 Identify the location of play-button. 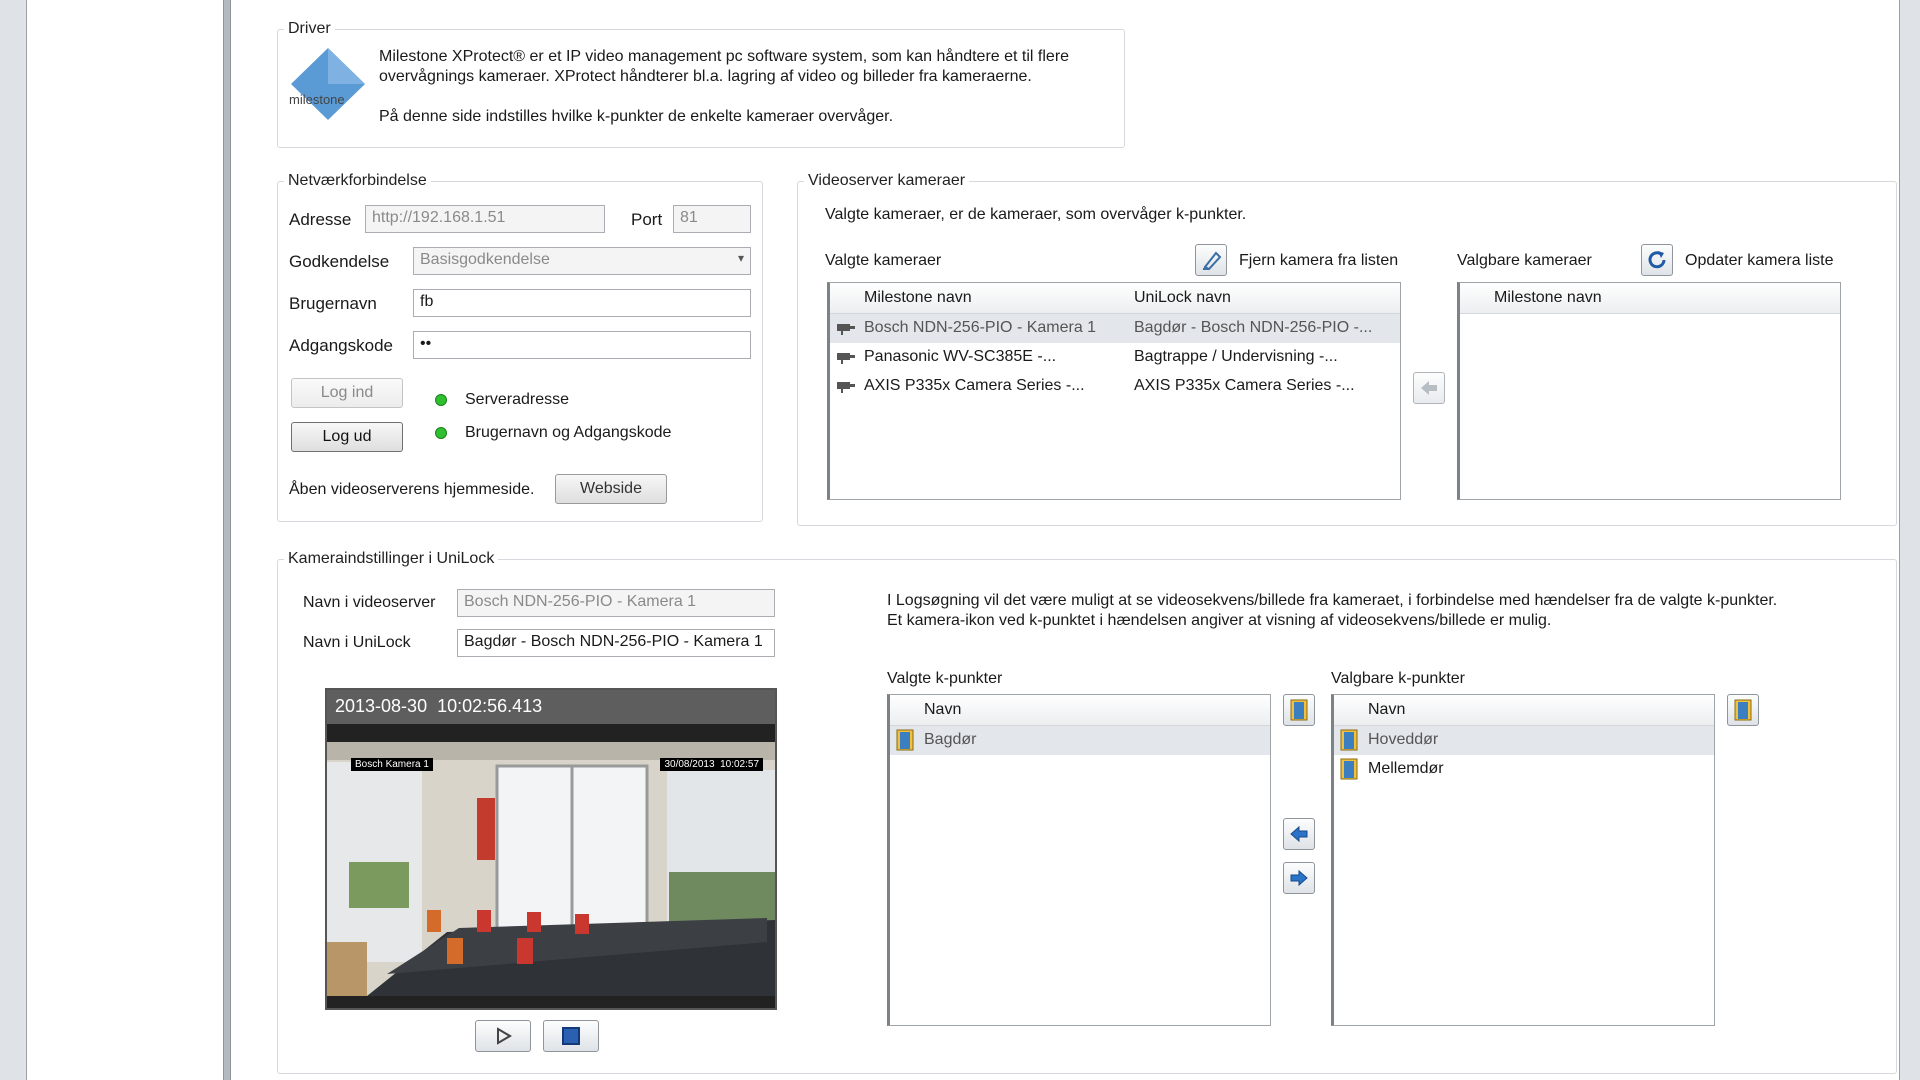
(503, 1036).